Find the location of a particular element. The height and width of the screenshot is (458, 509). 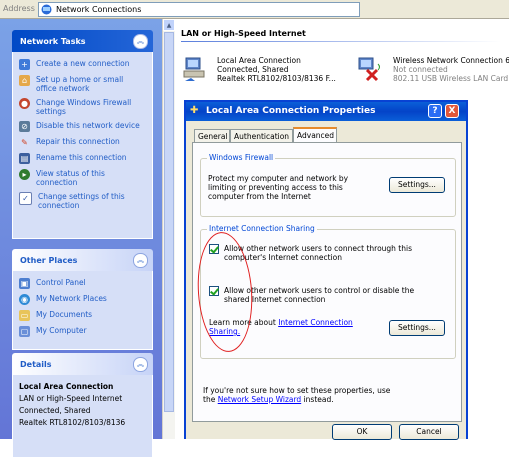

place-network-places: ◉ My Network Places is located at coordinates (82, 299).